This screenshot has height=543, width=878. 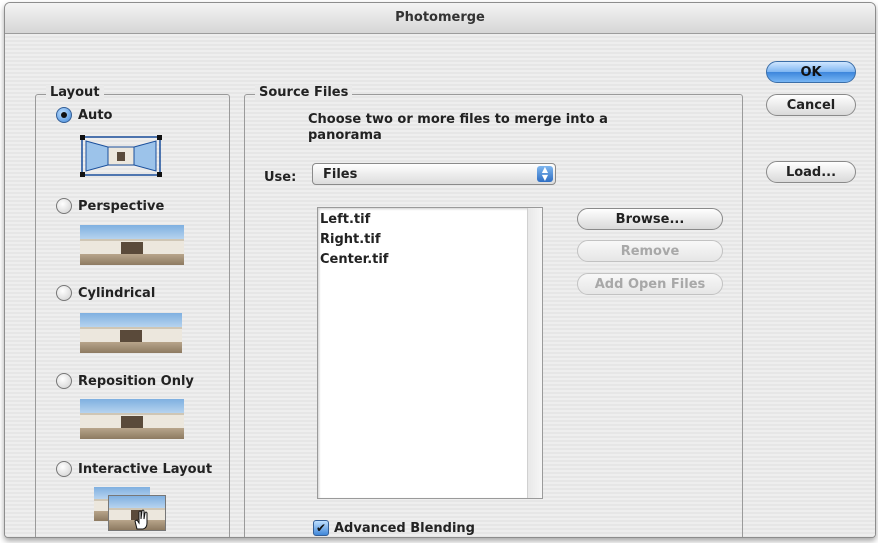 What do you see at coordinates (141, 519) in the screenshot?
I see `hand-cursor-icon` at bounding box center [141, 519].